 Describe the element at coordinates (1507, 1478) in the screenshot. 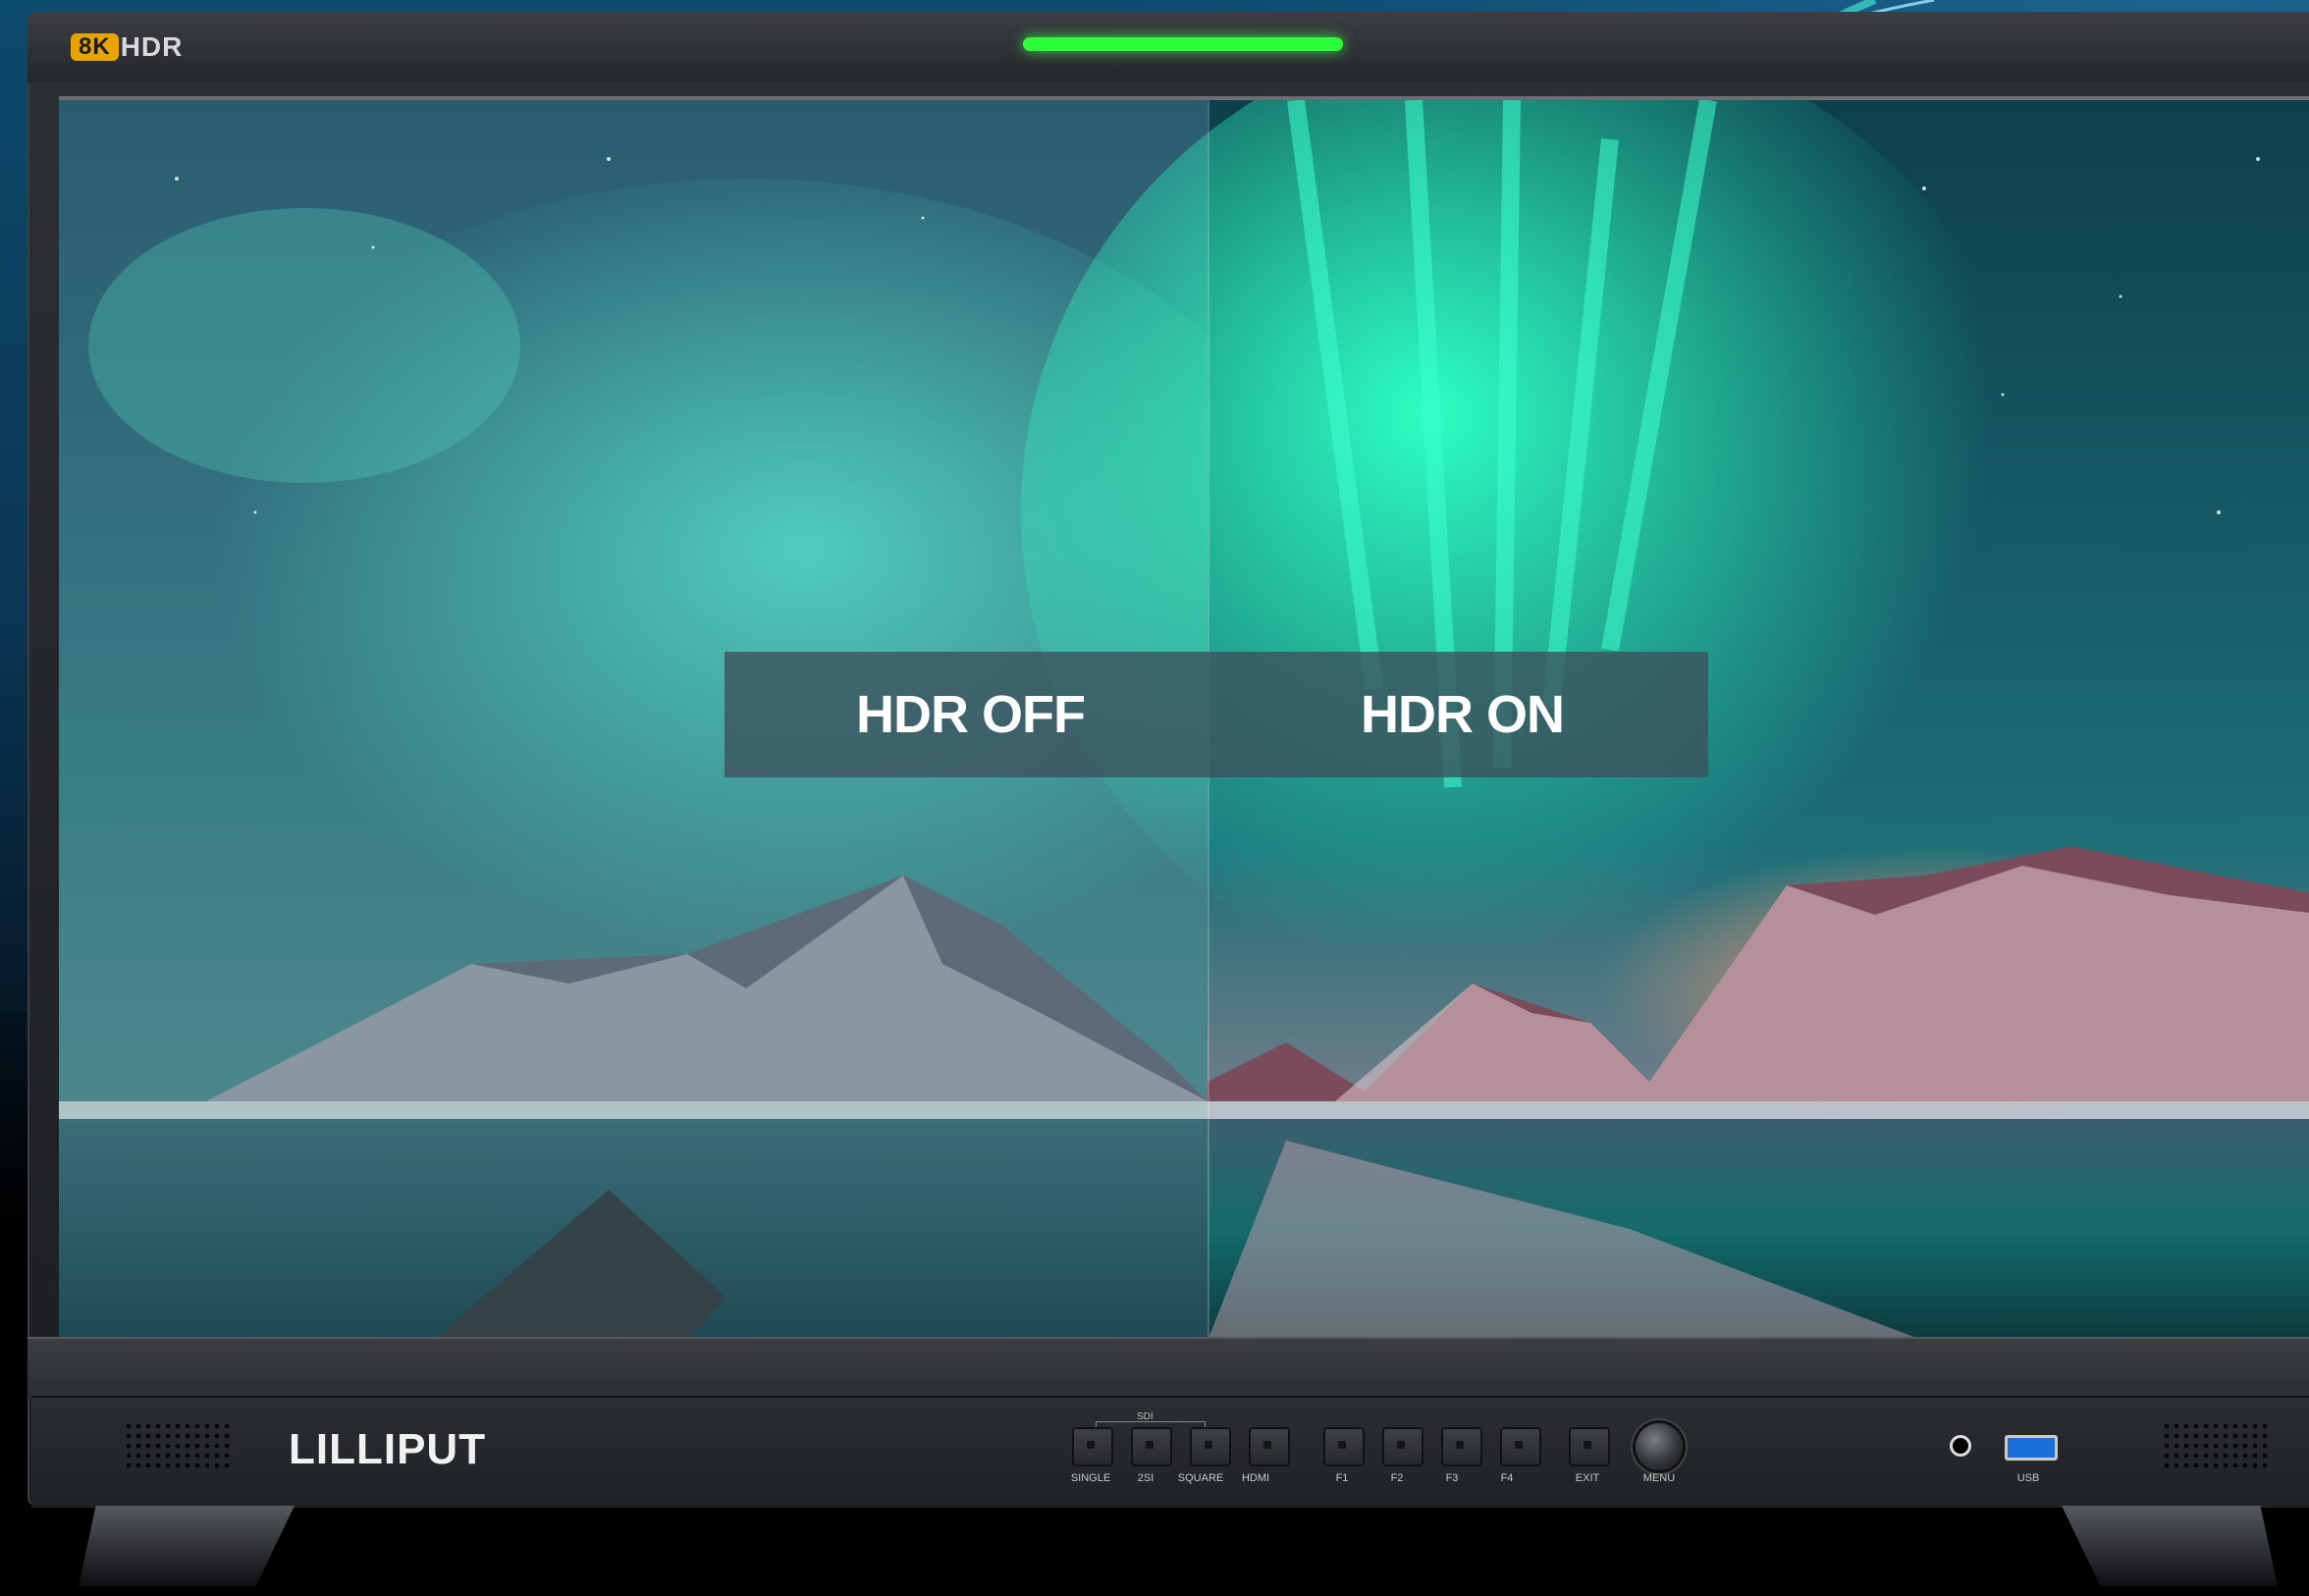

I see `f4-button-label: F4` at that location.